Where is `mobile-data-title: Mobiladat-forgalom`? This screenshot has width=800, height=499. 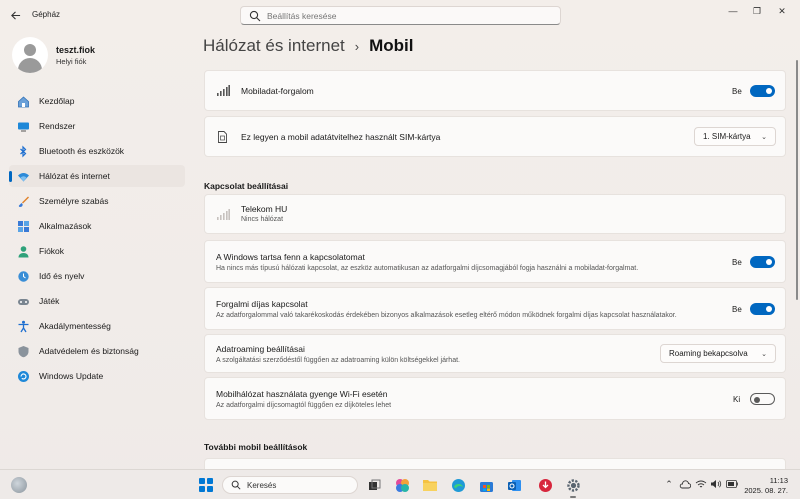
mobile-data-title: Mobiladat-forgalom is located at coordinates (277, 91).